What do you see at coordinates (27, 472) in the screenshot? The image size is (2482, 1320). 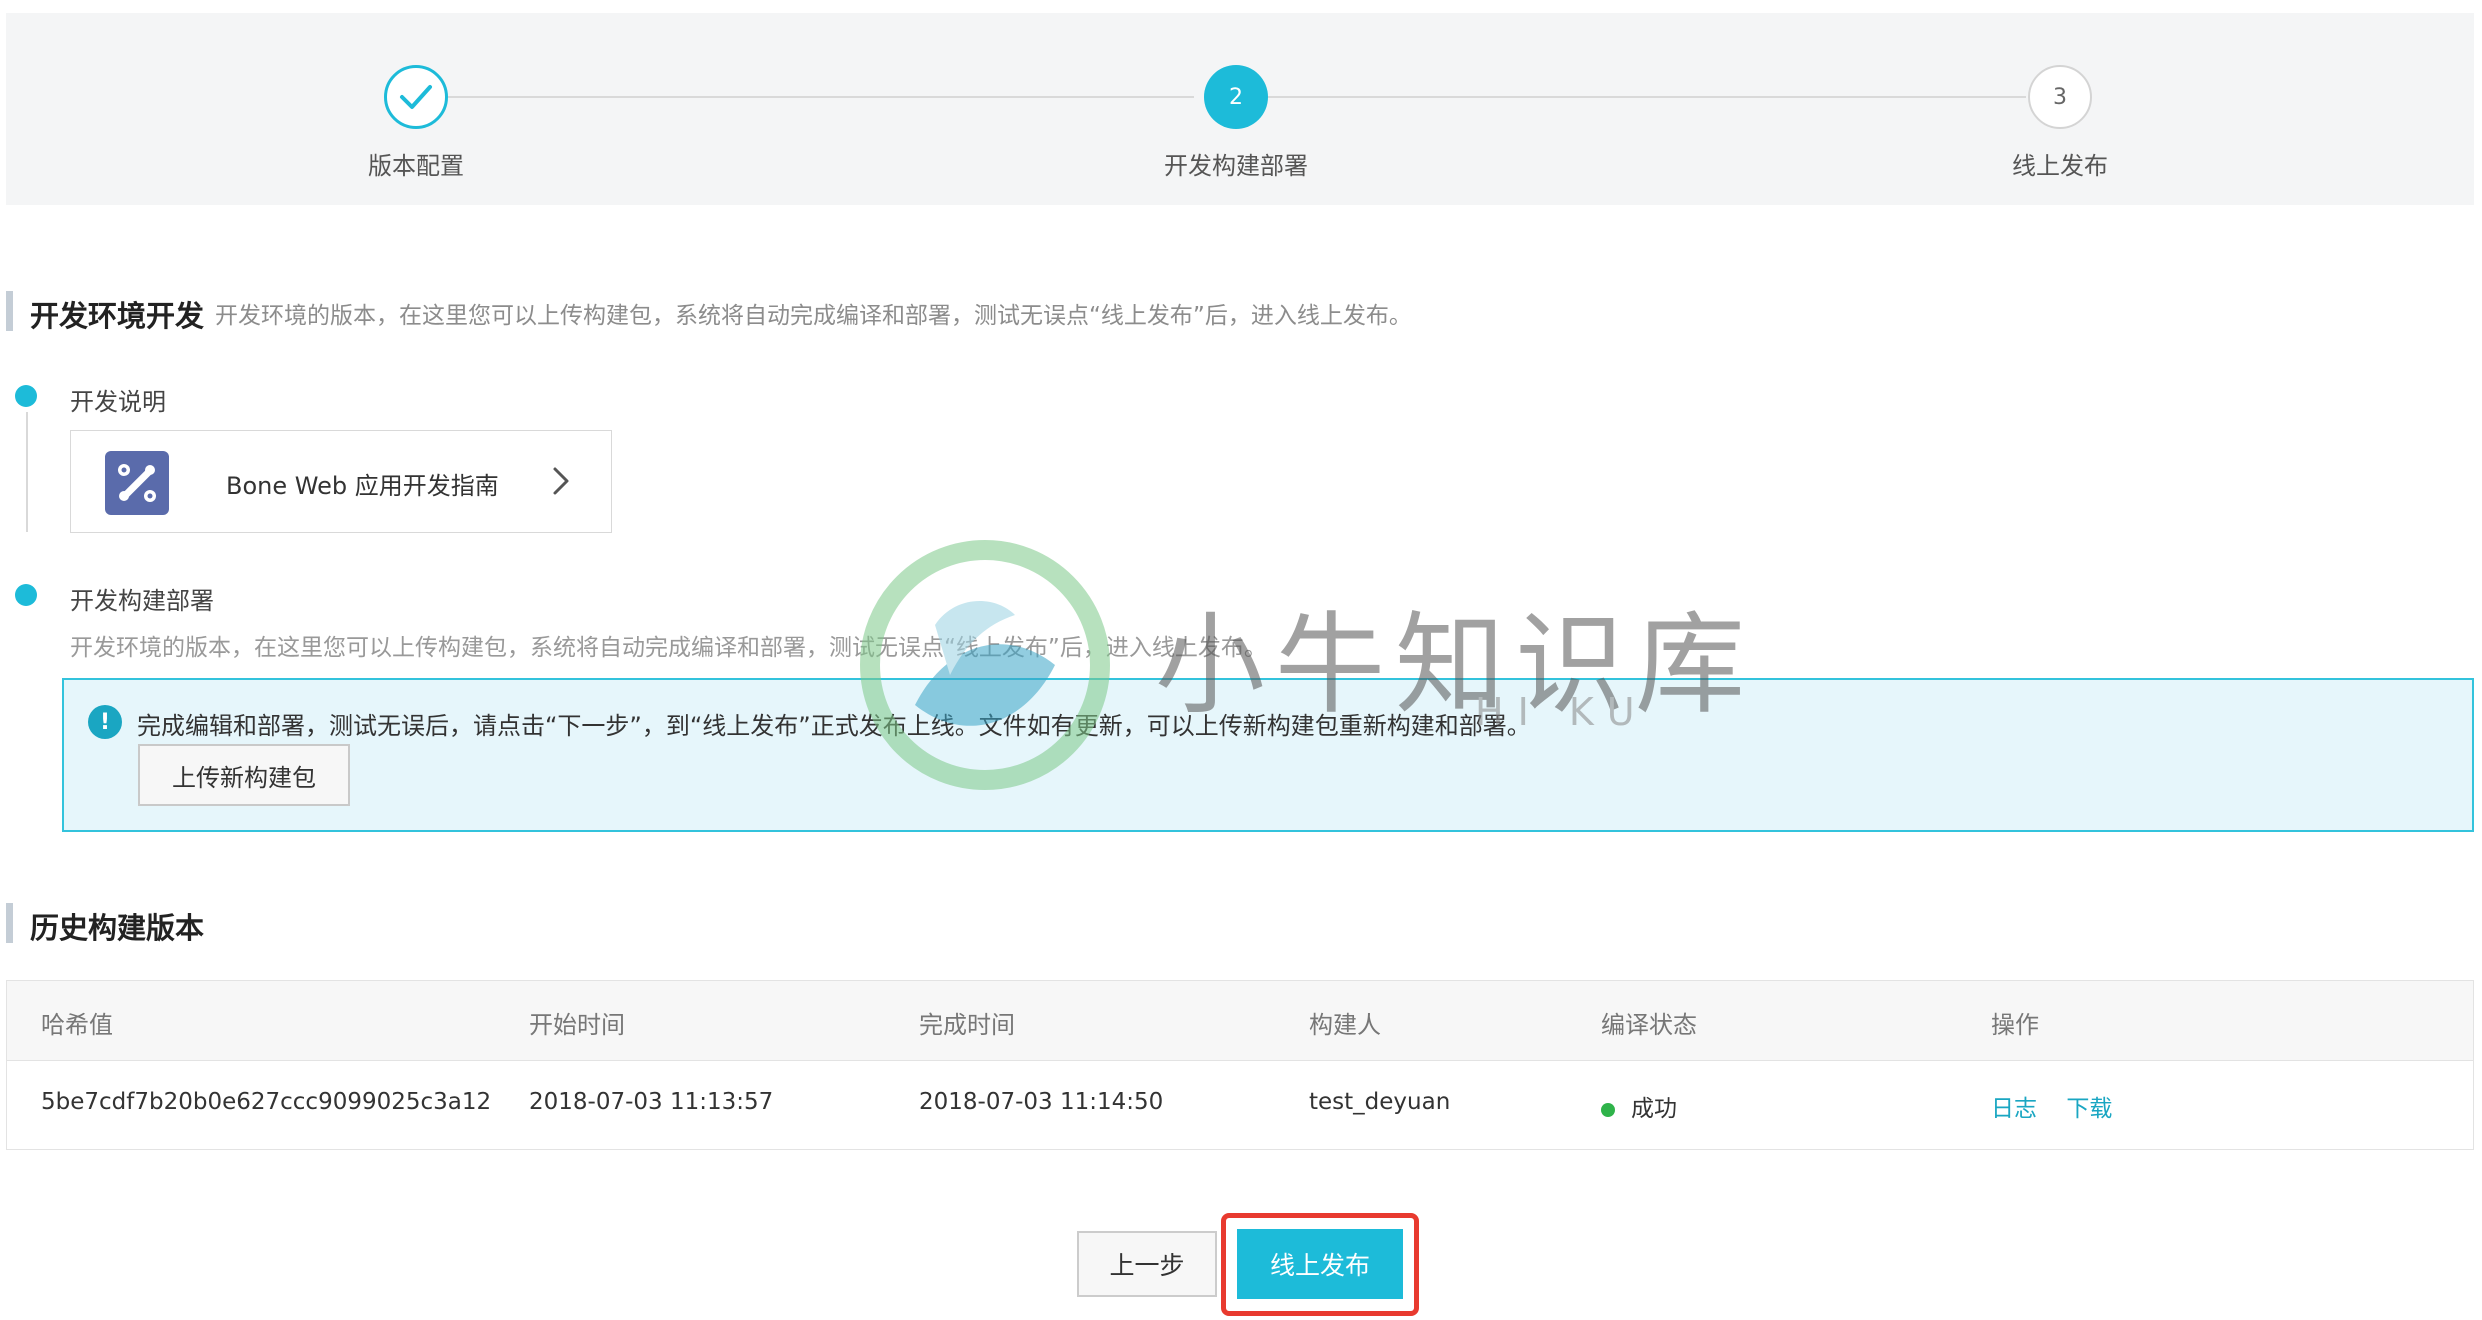 I see `timeline-line` at bounding box center [27, 472].